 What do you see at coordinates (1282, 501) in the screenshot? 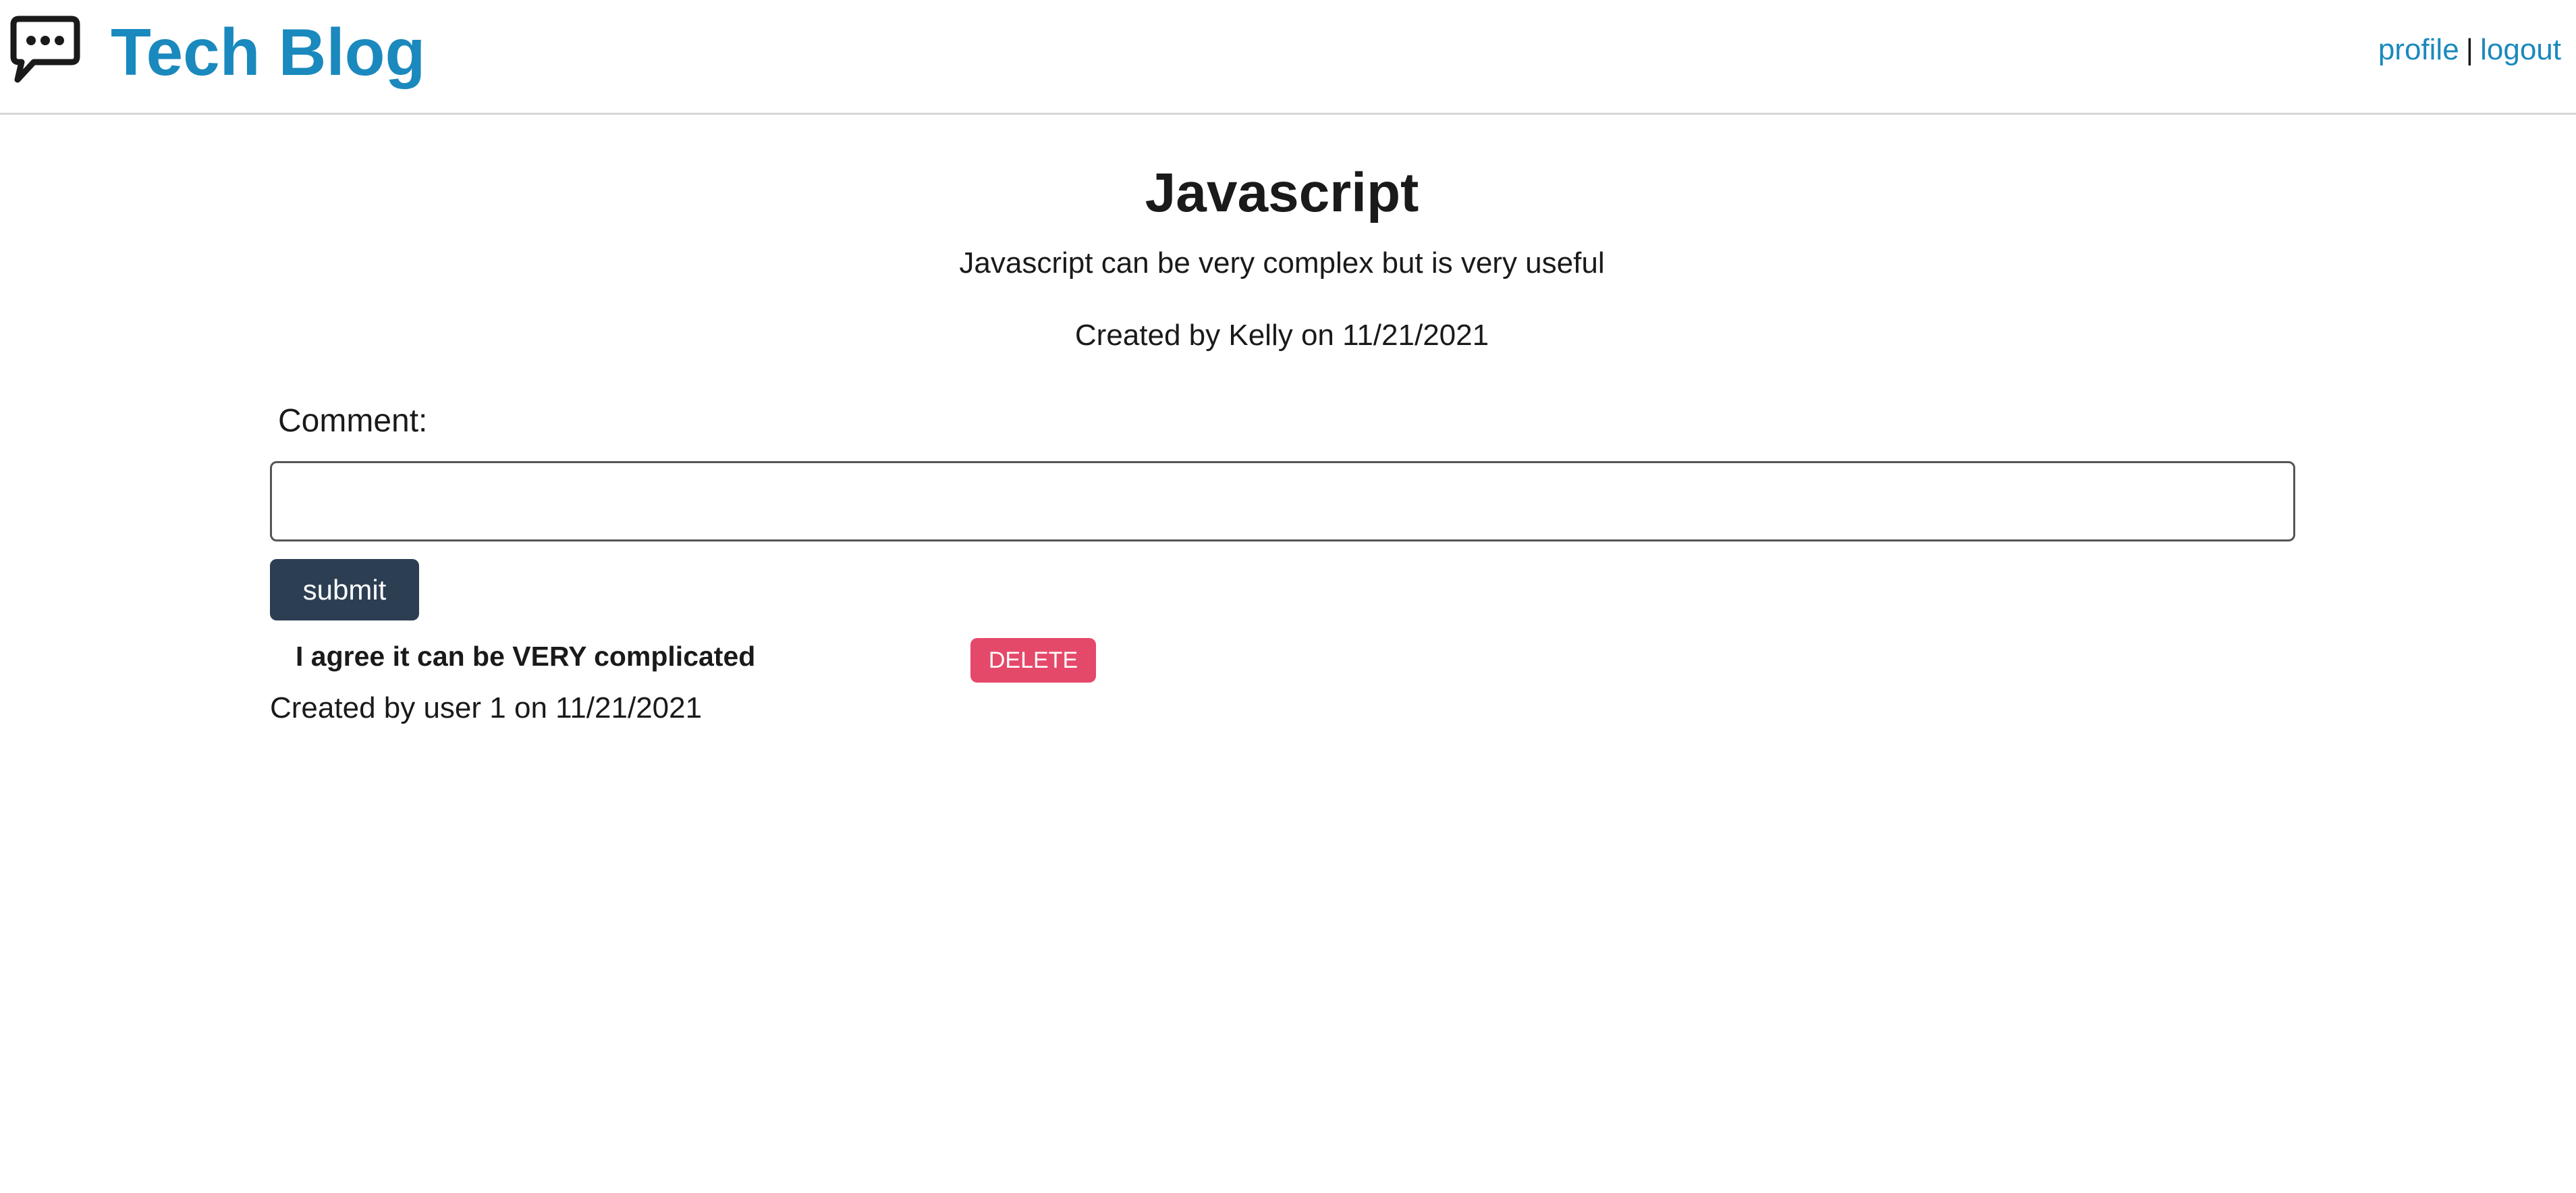
I see `comment-input` at bounding box center [1282, 501].